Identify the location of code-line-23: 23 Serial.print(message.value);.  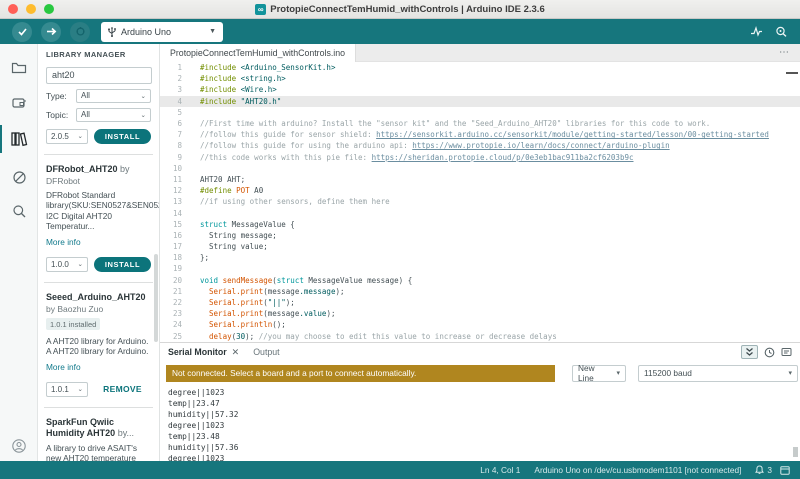
(480, 313).